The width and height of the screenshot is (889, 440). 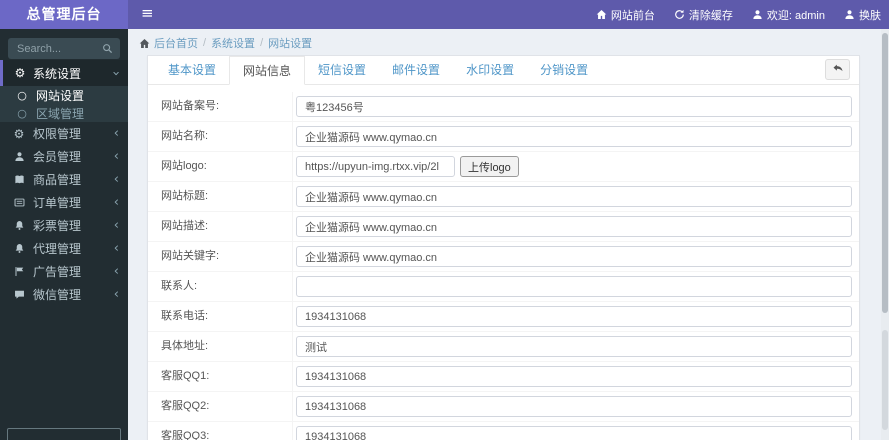 I want to click on sidebar-item-lottery: 彩票管理 ‹, so click(x=64, y=225).